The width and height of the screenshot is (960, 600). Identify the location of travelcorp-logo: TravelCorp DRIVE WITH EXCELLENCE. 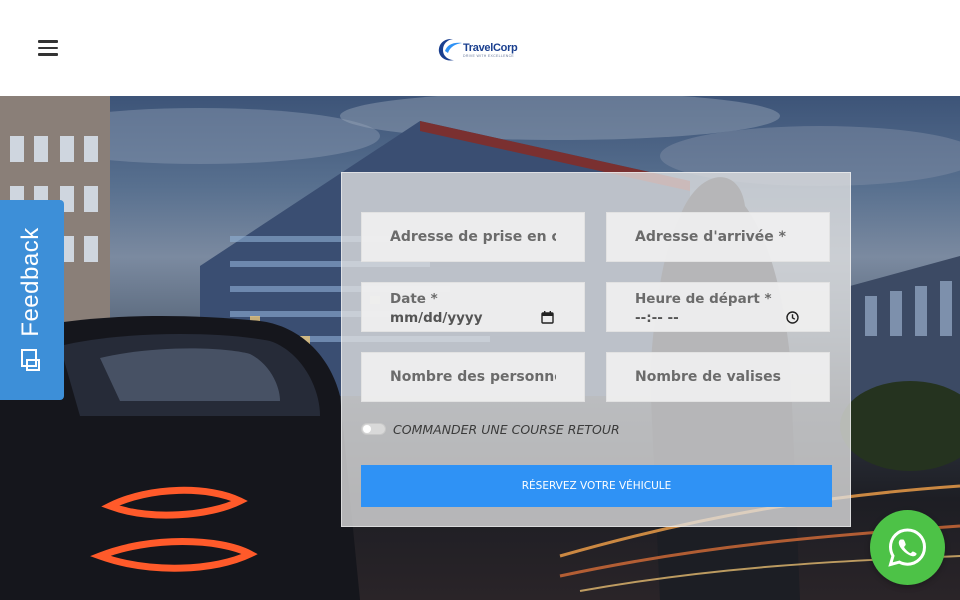
(482, 50).